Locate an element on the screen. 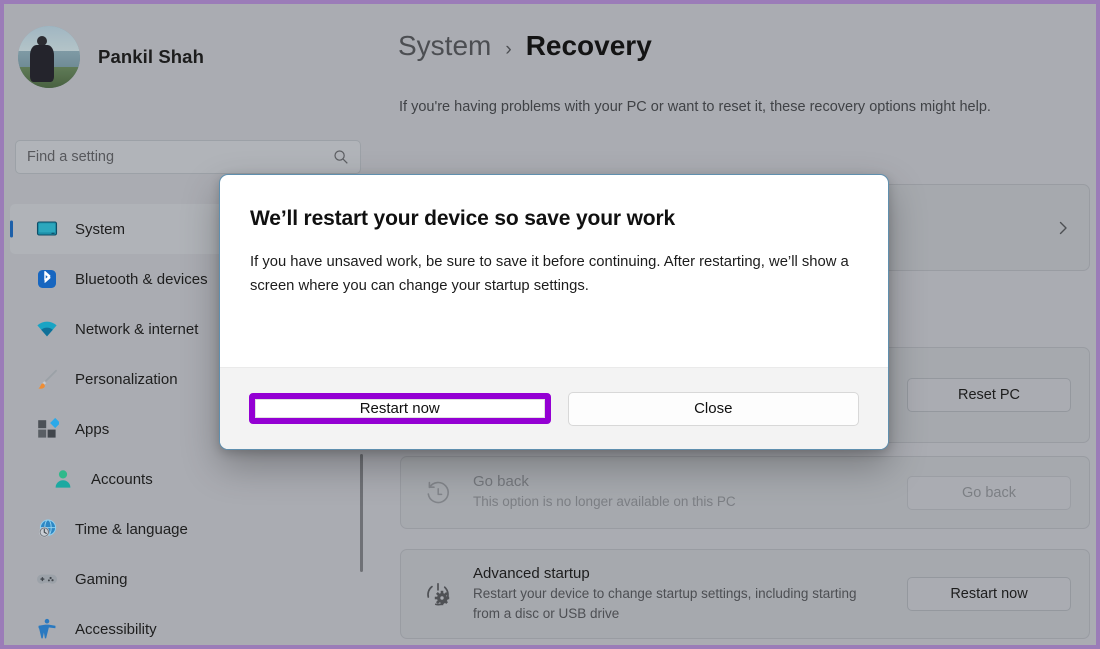  dialog-close-button: Close is located at coordinates (713, 408).